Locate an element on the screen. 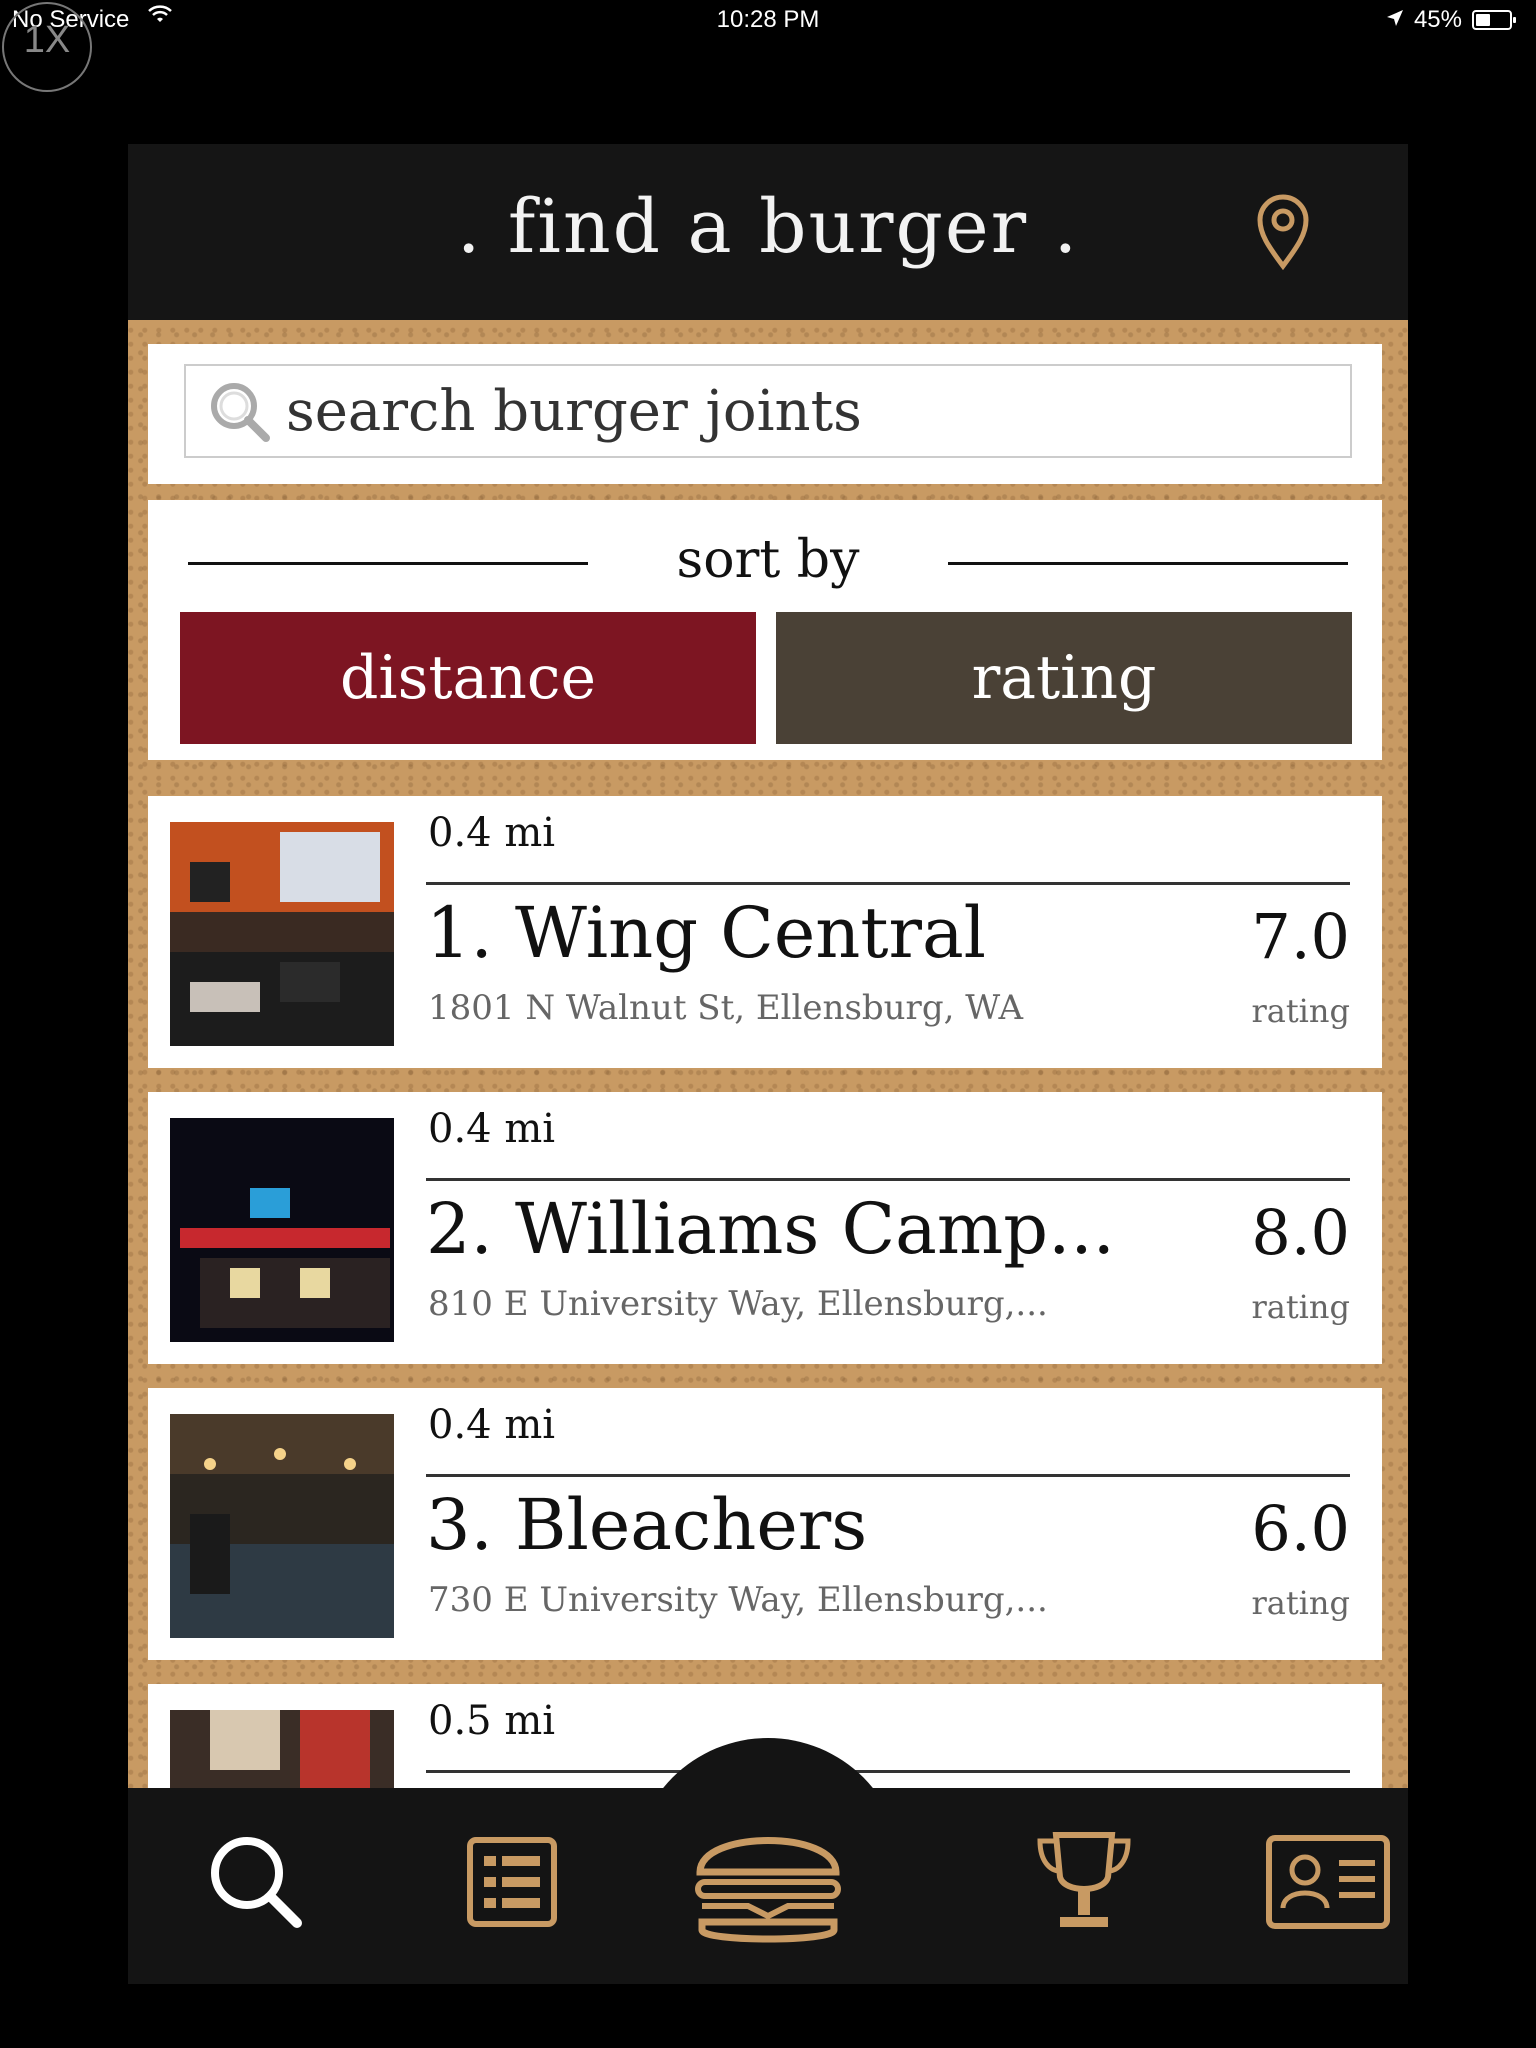 The image size is (1536, 2048). tab-profile is located at coordinates (1328, 1884).